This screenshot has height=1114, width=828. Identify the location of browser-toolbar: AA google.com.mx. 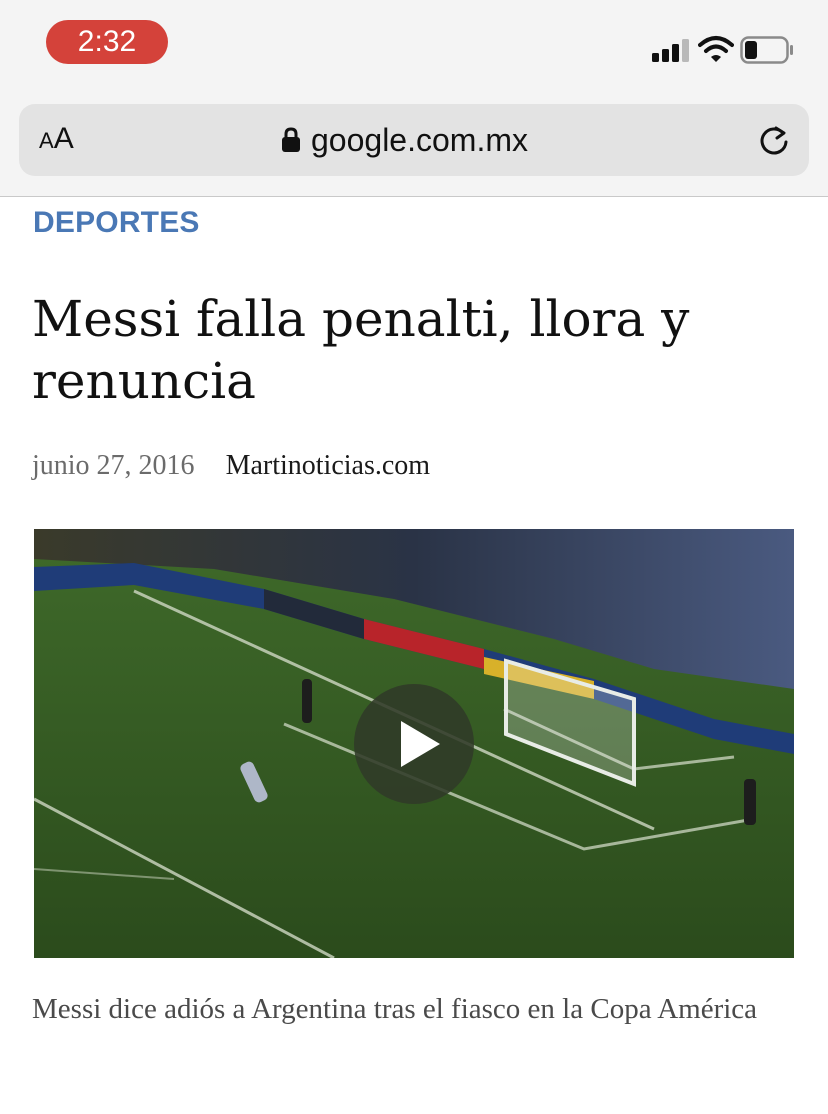
(414, 146).